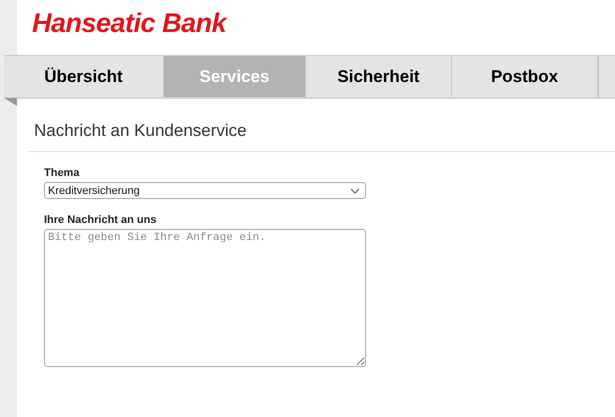  What do you see at coordinates (321, 136) in the screenshot?
I see `page-heading: Nachricht an Kundenservice` at bounding box center [321, 136].